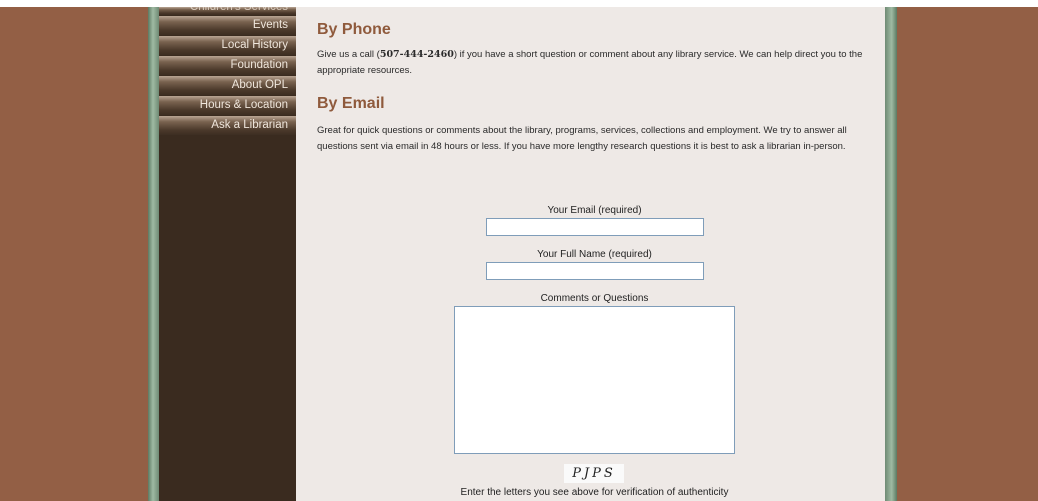 Image resolution: width=1038 pixels, height=501 pixels. I want to click on comments-field-label: Comments or Questions, so click(594, 298).